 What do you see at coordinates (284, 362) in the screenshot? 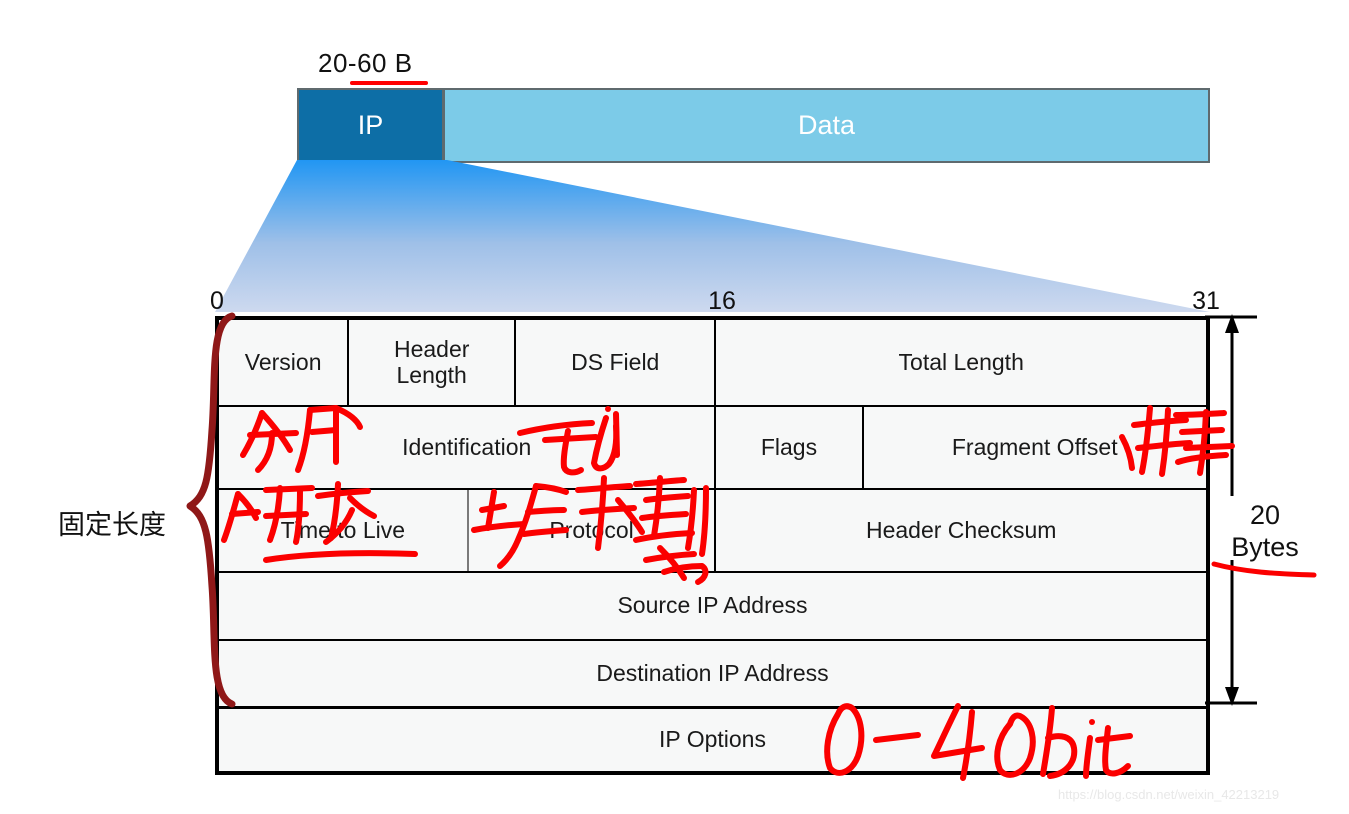
I see `header-field-version: Version` at bounding box center [284, 362].